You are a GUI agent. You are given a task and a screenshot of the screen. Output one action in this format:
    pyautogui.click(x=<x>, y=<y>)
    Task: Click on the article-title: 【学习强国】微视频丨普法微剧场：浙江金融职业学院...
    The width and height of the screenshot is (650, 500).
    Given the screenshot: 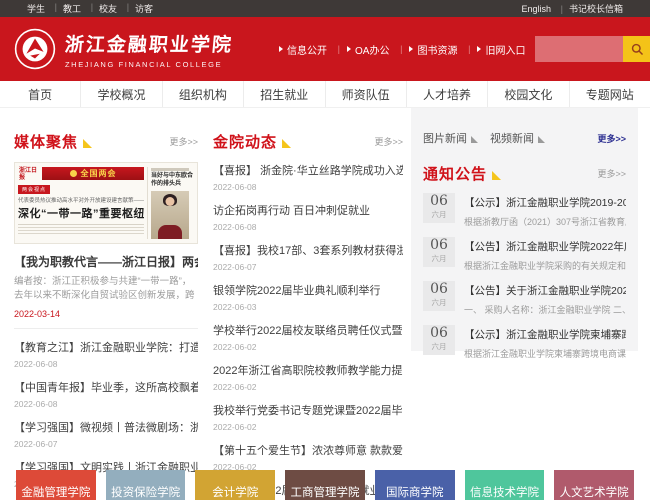 What is the action you would take?
    pyautogui.click(x=106, y=428)
    